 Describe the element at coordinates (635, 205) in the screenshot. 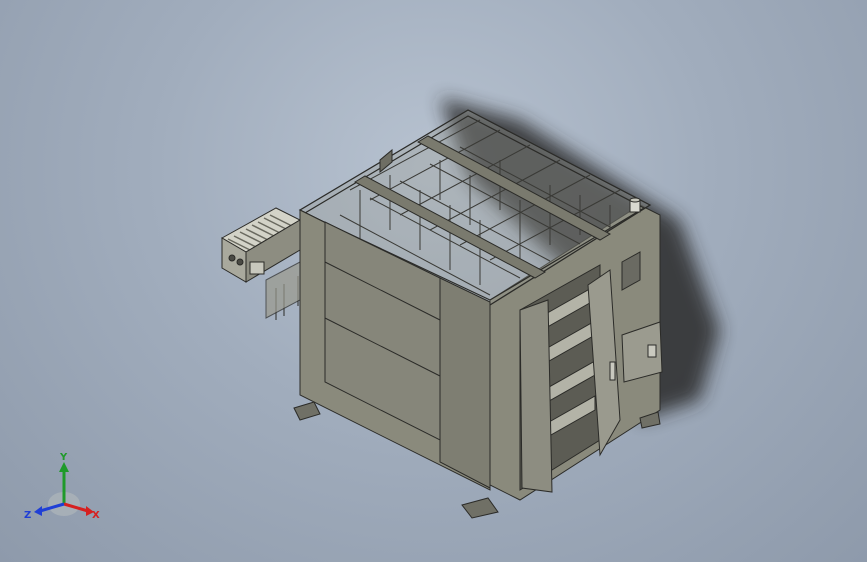

I see `roof-beacon` at that location.